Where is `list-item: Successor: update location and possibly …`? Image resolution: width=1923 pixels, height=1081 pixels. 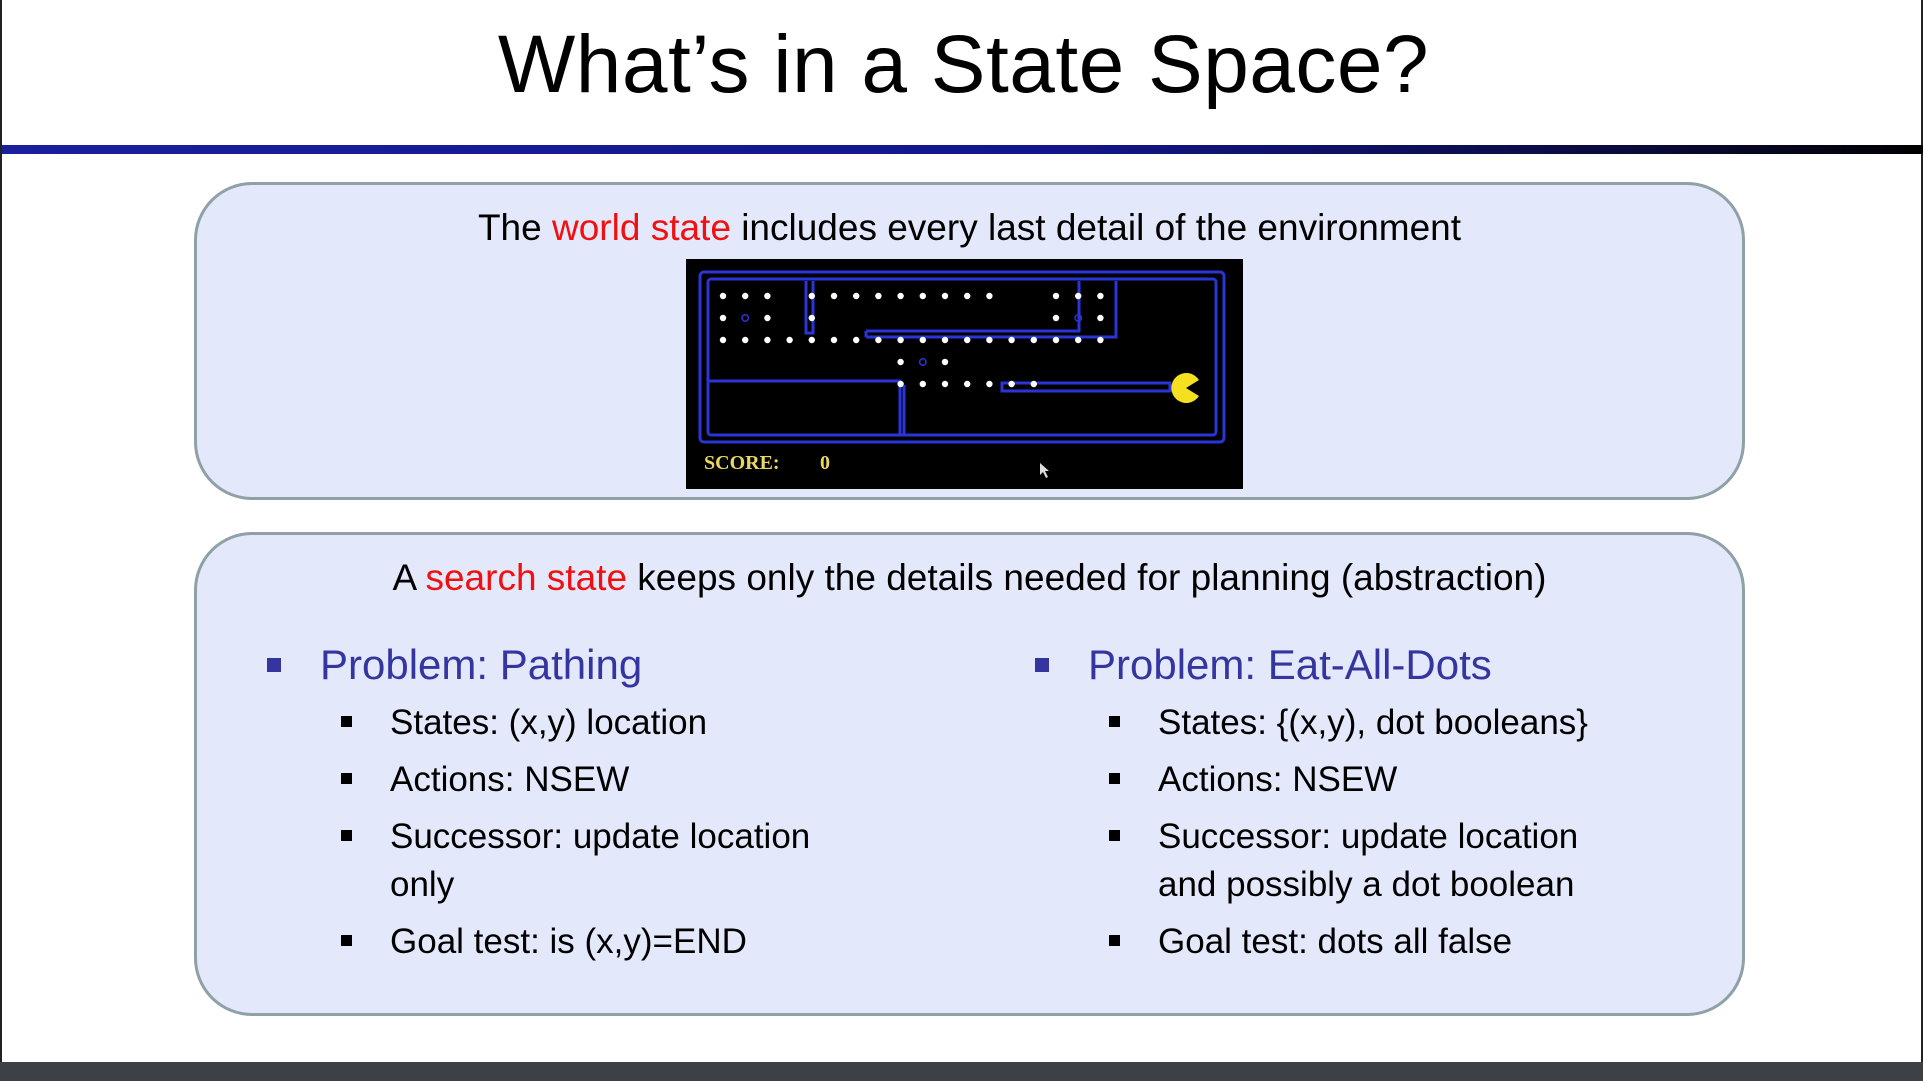 list-item: Successor: update location and possibly … is located at coordinates (1331, 861).